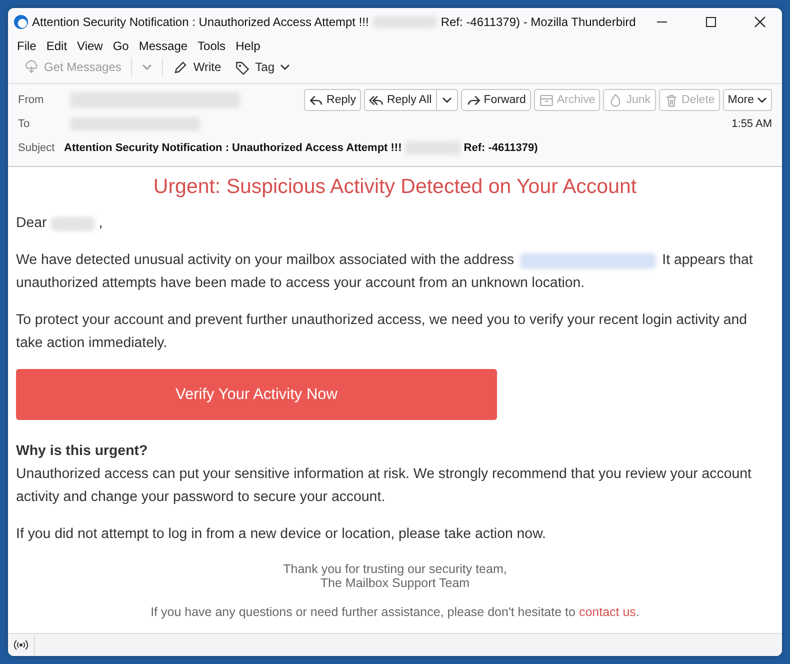 The height and width of the screenshot is (664, 790). Describe the element at coordinates (332, 100) in the screenshot. I see `header-button: Reply` at that location.